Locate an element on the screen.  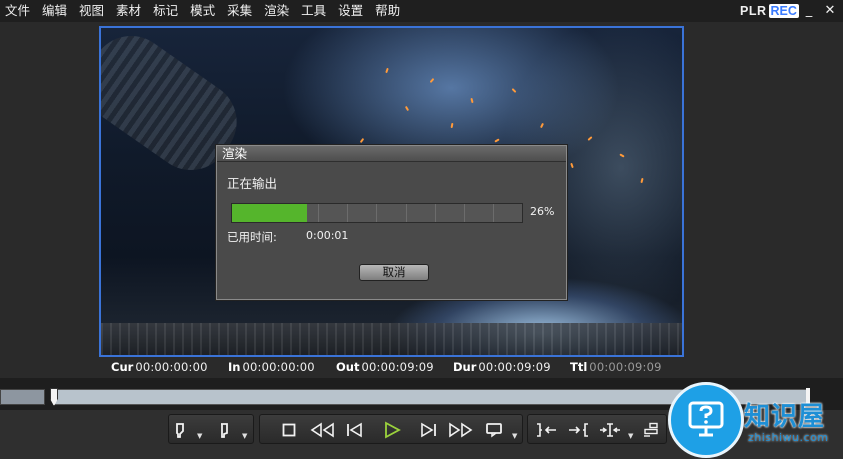
mark-out-icon is located at coordinates (224, 430).